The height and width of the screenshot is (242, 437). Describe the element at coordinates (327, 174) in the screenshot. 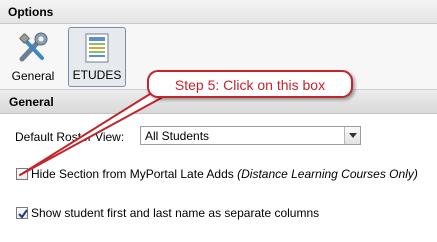

I see `hide-section-note: (Distance Learning Courses Only)` at that location.